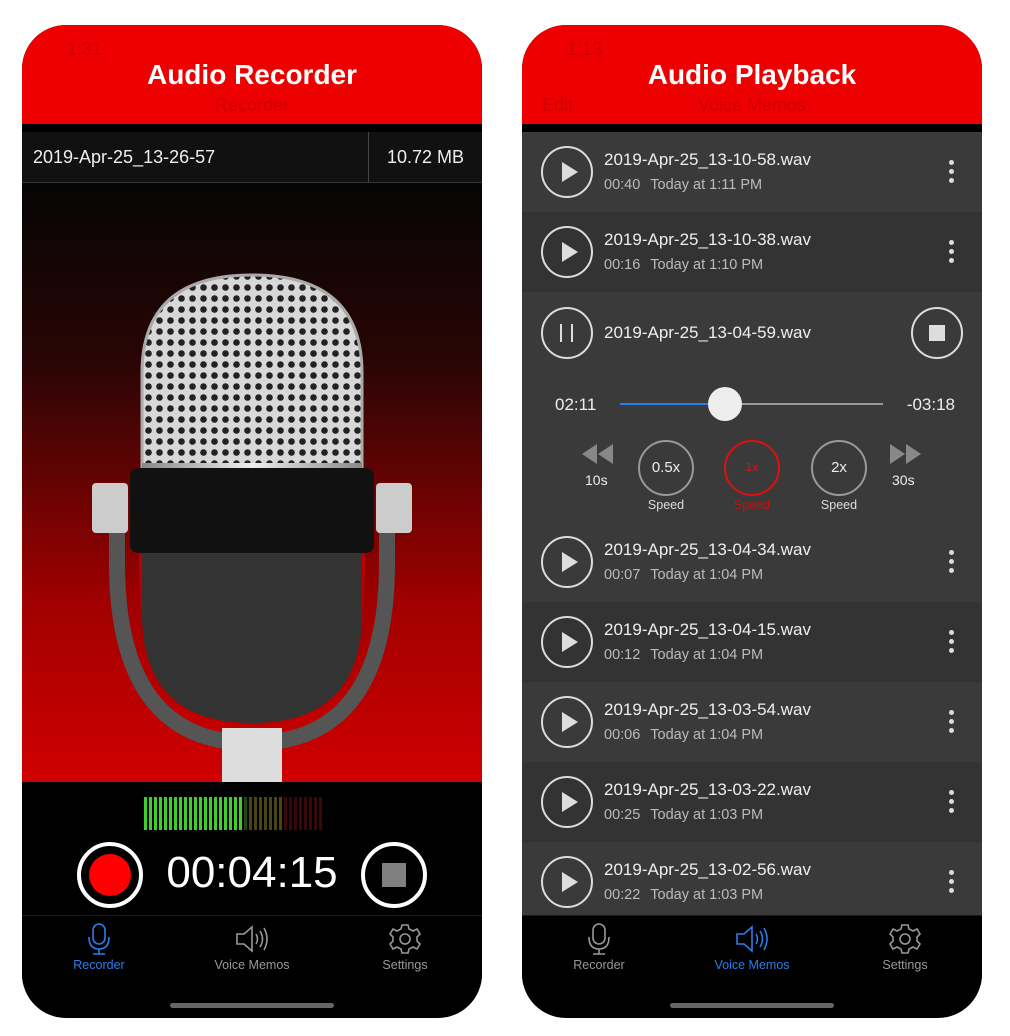 This screenshot has width=1010, height=1036. I want to click on status-time: 1:13, so click(585, 49).